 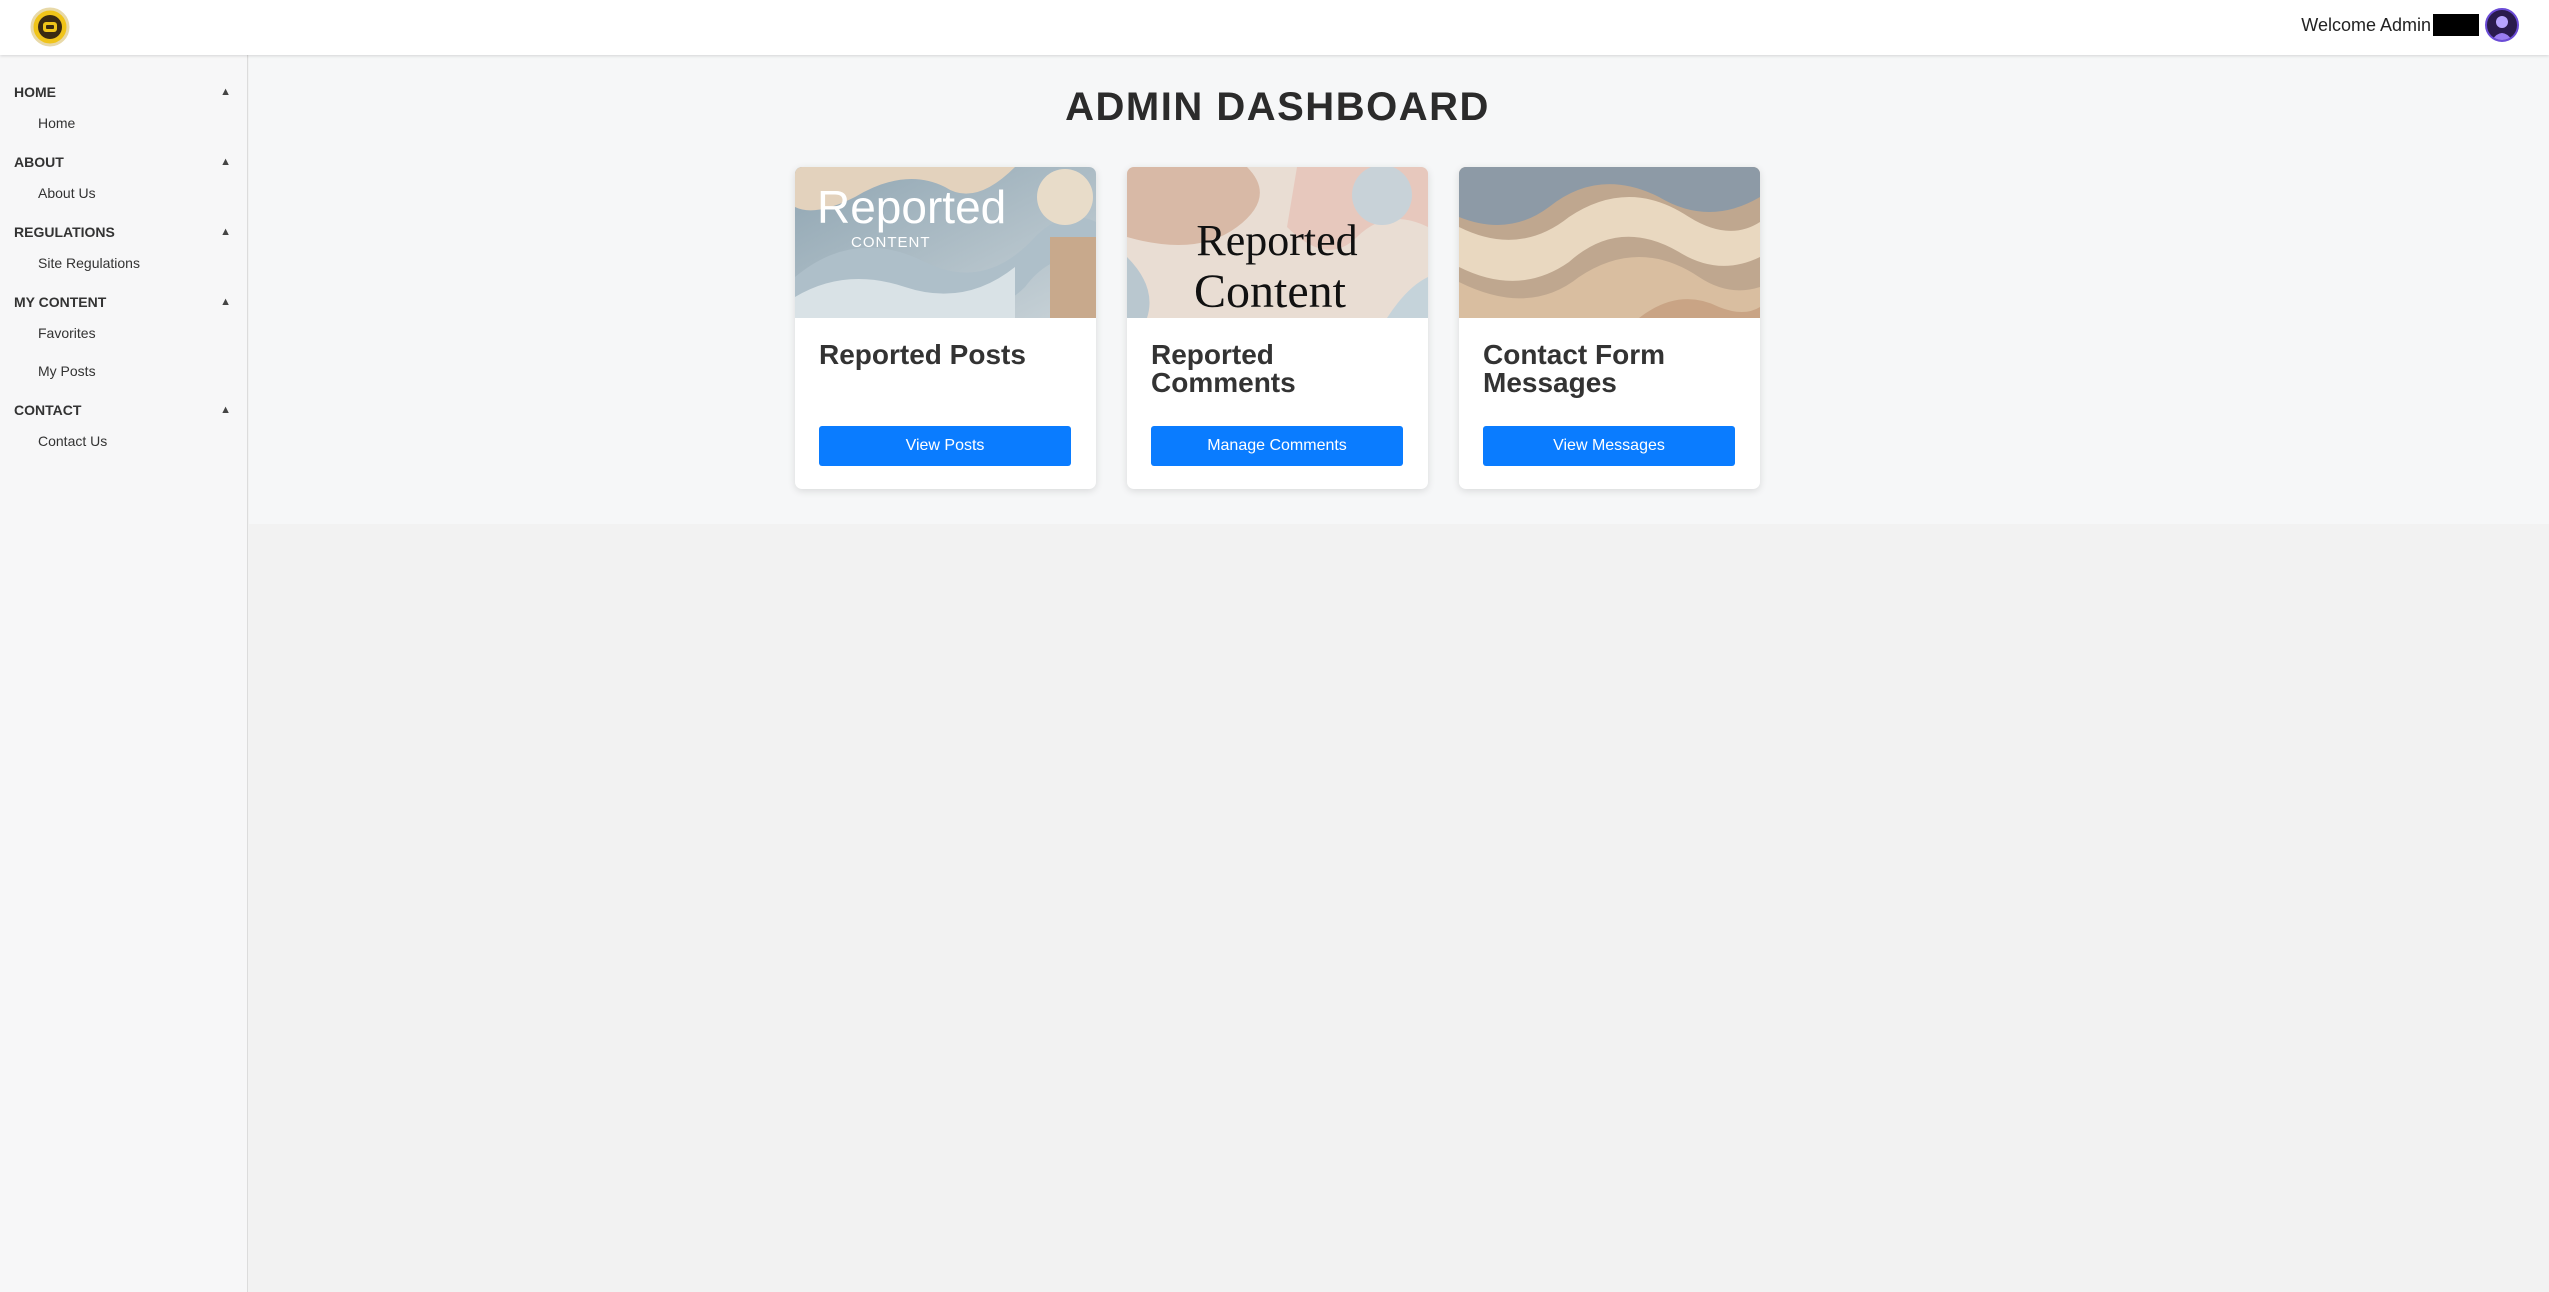 What do you see at coordinates (123, 247) in the screenshot?
I see `sidebar-section-regulations: REGULATIONS ▲ Site Regulations` at bounding box center [123, 247].